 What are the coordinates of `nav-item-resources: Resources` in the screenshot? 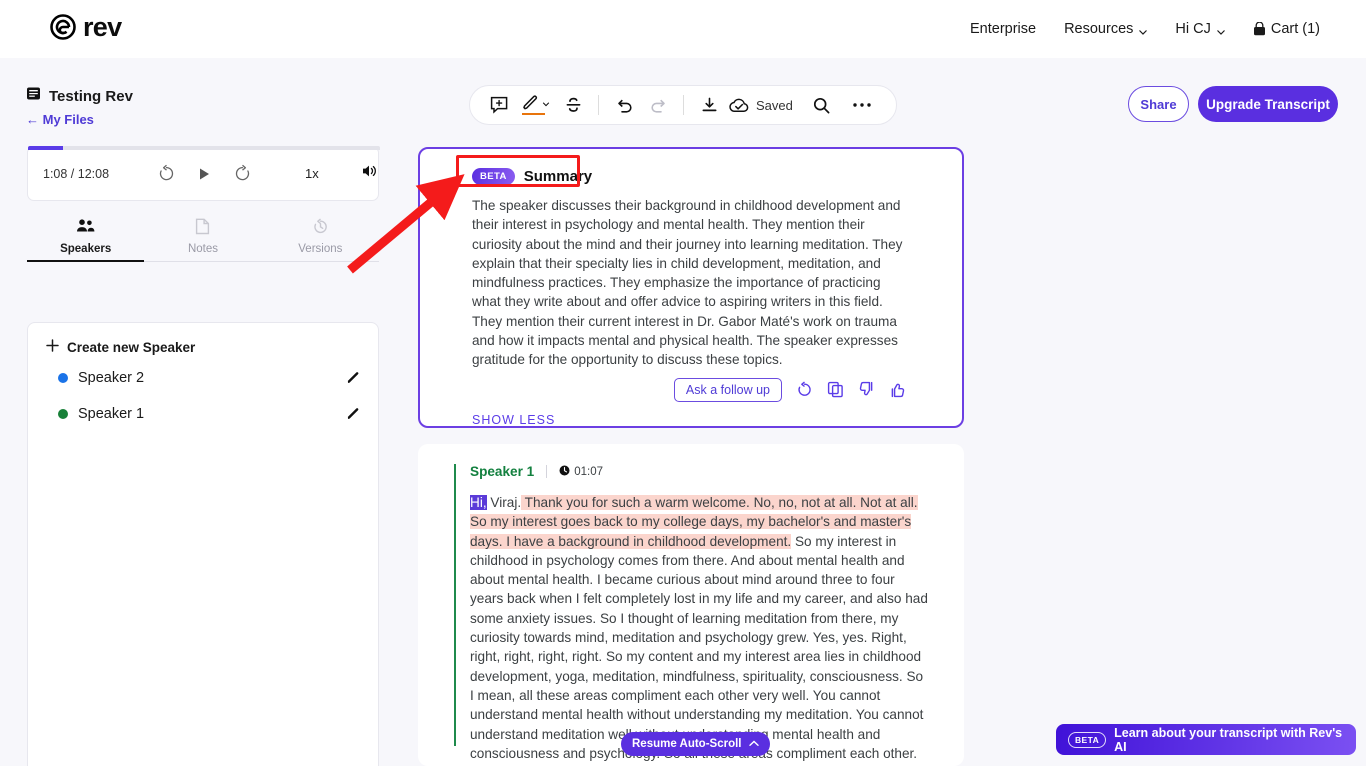 It's located at (1106, 29).